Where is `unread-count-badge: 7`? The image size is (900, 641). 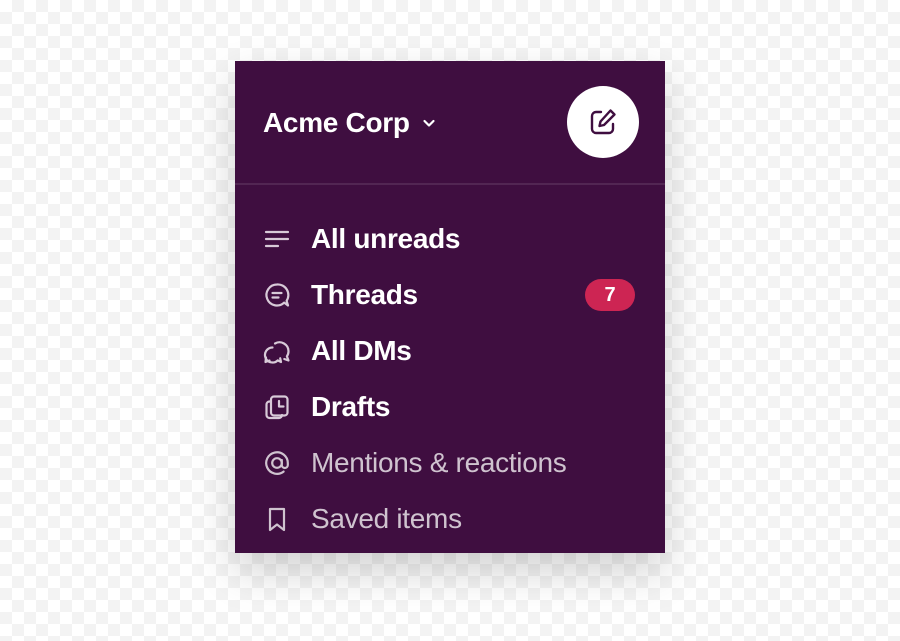
unread-count-badge: 7 is located at coordinates (610, 295).